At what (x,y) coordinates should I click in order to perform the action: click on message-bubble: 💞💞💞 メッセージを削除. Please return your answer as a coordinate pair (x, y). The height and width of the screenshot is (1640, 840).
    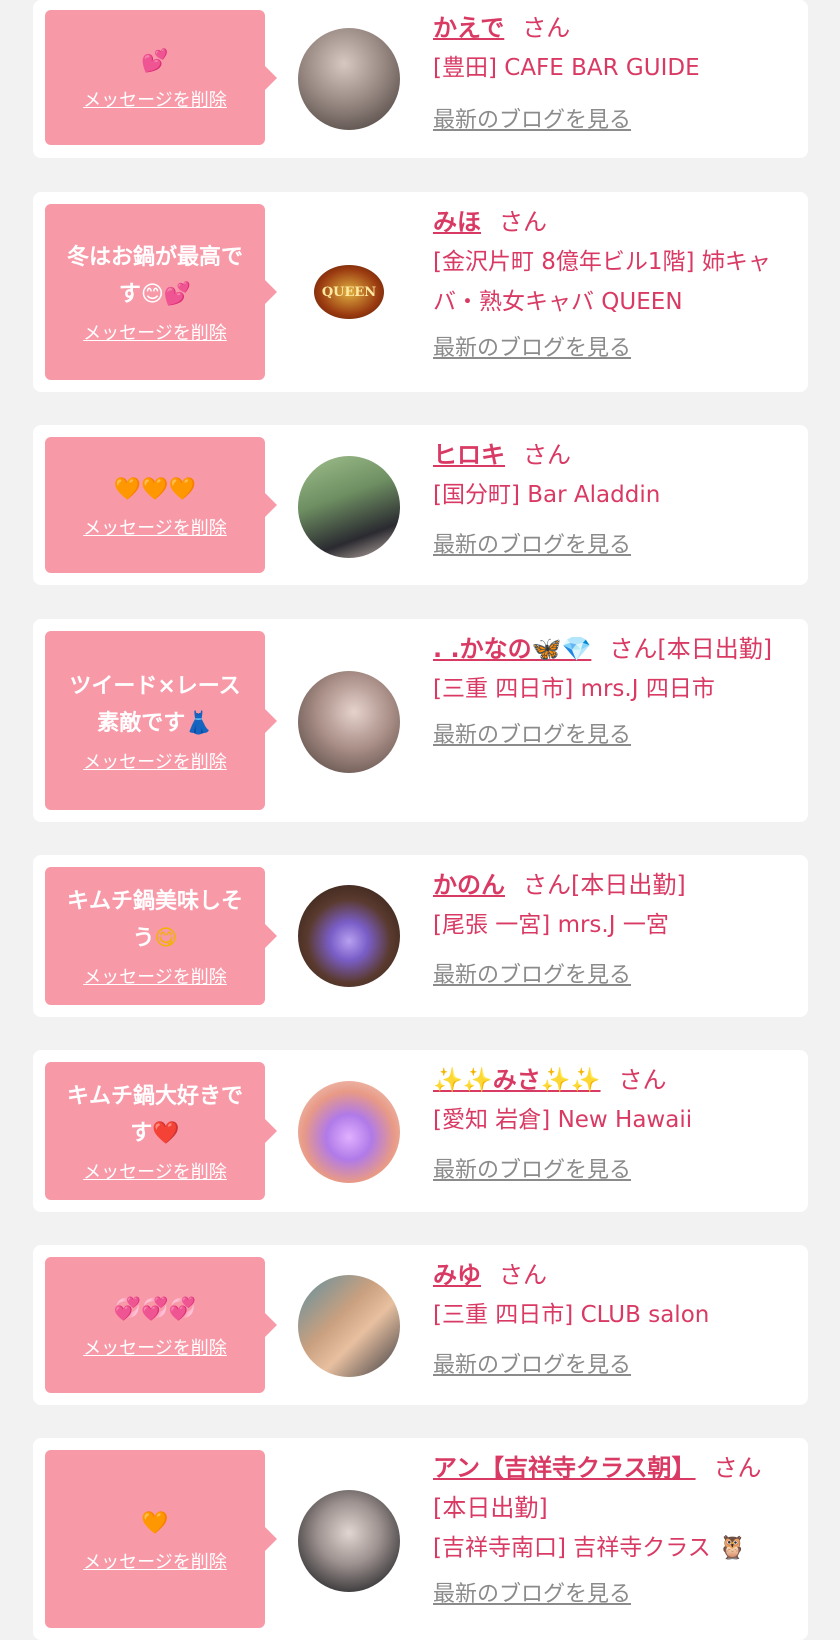
    Looking at the image, I should click on (161, 1325).